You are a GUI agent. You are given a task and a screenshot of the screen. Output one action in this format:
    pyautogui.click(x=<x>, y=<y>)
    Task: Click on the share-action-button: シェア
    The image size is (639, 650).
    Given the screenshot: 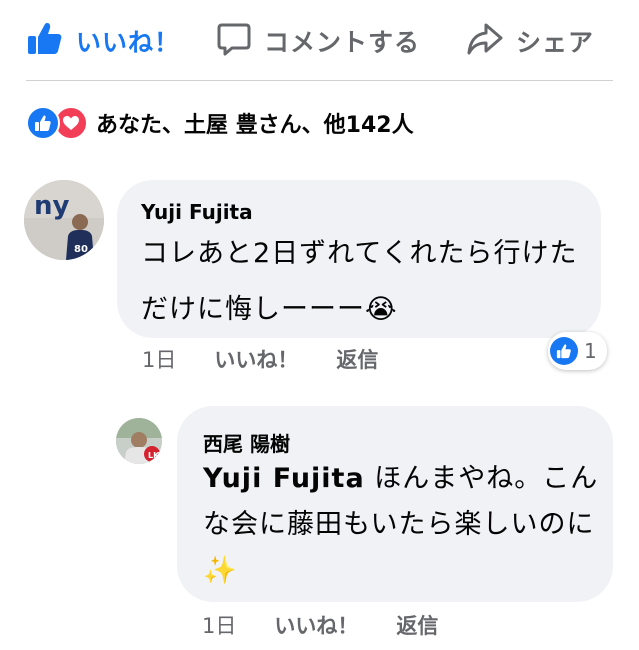 What is the action you would take?
    pyautogui.click(x=530, y=41)
    